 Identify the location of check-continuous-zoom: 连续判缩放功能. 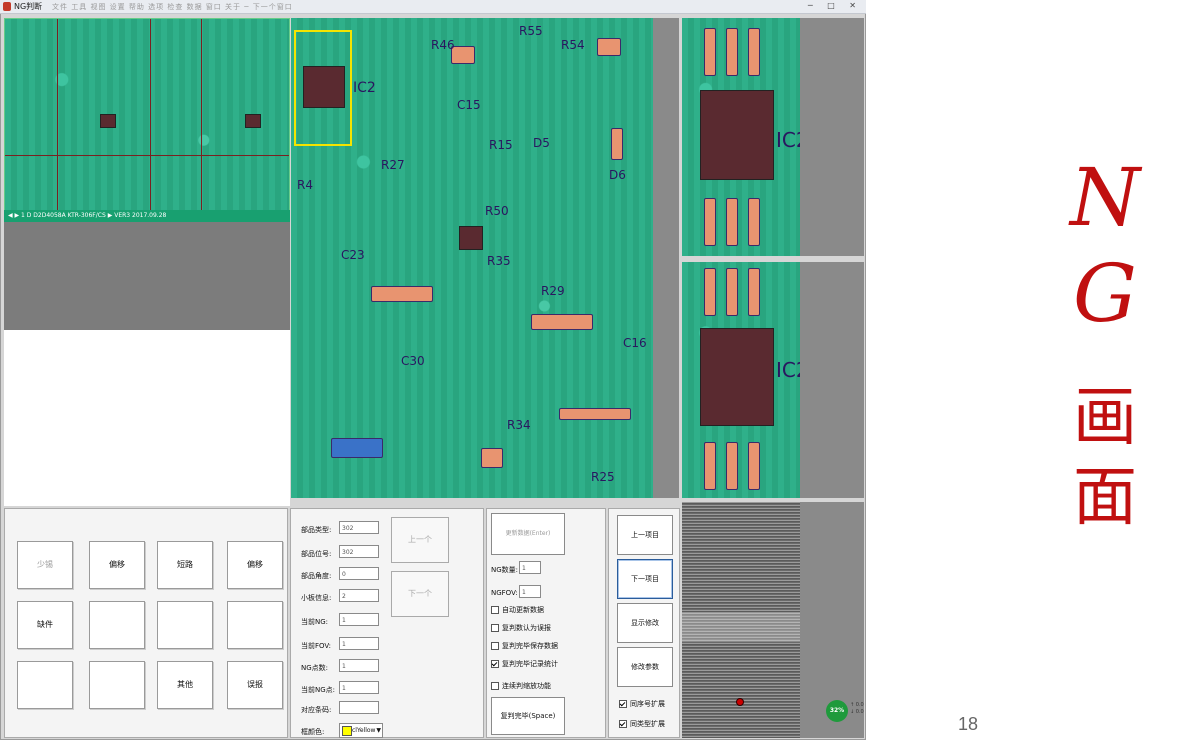
(521, 686).